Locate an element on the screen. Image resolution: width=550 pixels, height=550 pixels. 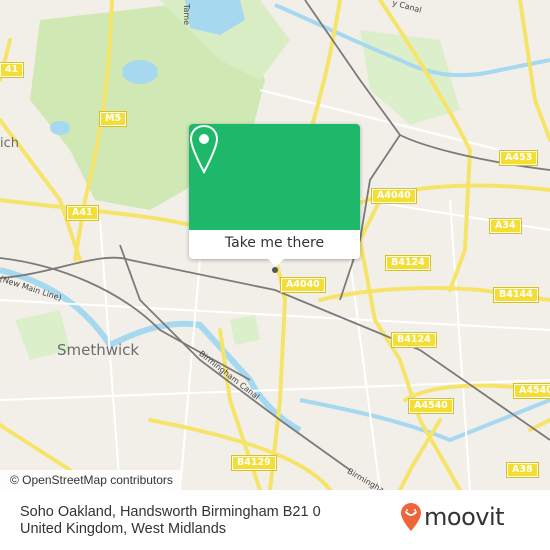
road-shield-a34: A34 is located at coordinates (505, 226).